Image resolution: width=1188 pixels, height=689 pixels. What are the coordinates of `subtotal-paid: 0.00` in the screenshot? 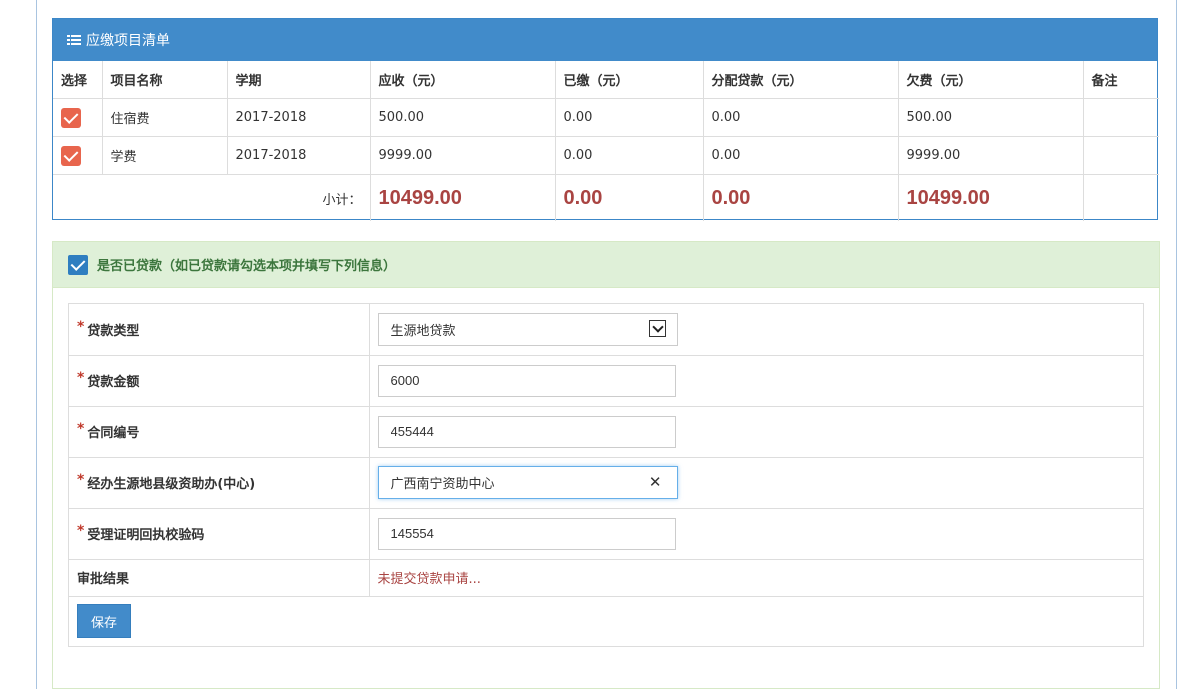 It's located at (629, 197).